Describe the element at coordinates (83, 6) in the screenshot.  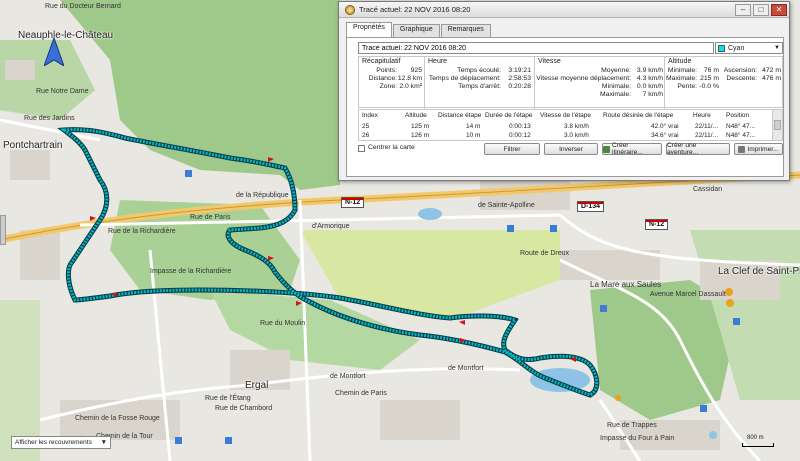
I see `place-label: Rue du Docteur Bernard` at that location.